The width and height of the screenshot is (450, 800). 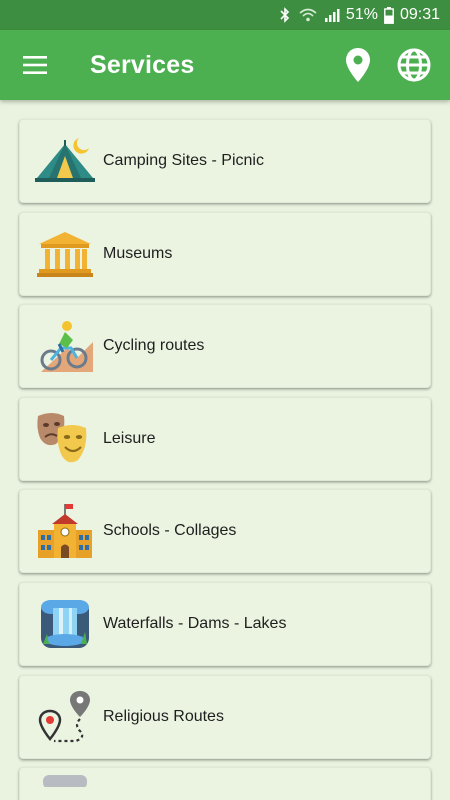 I want to click on service-label: Cycling routes, so click(x=154, y=346).